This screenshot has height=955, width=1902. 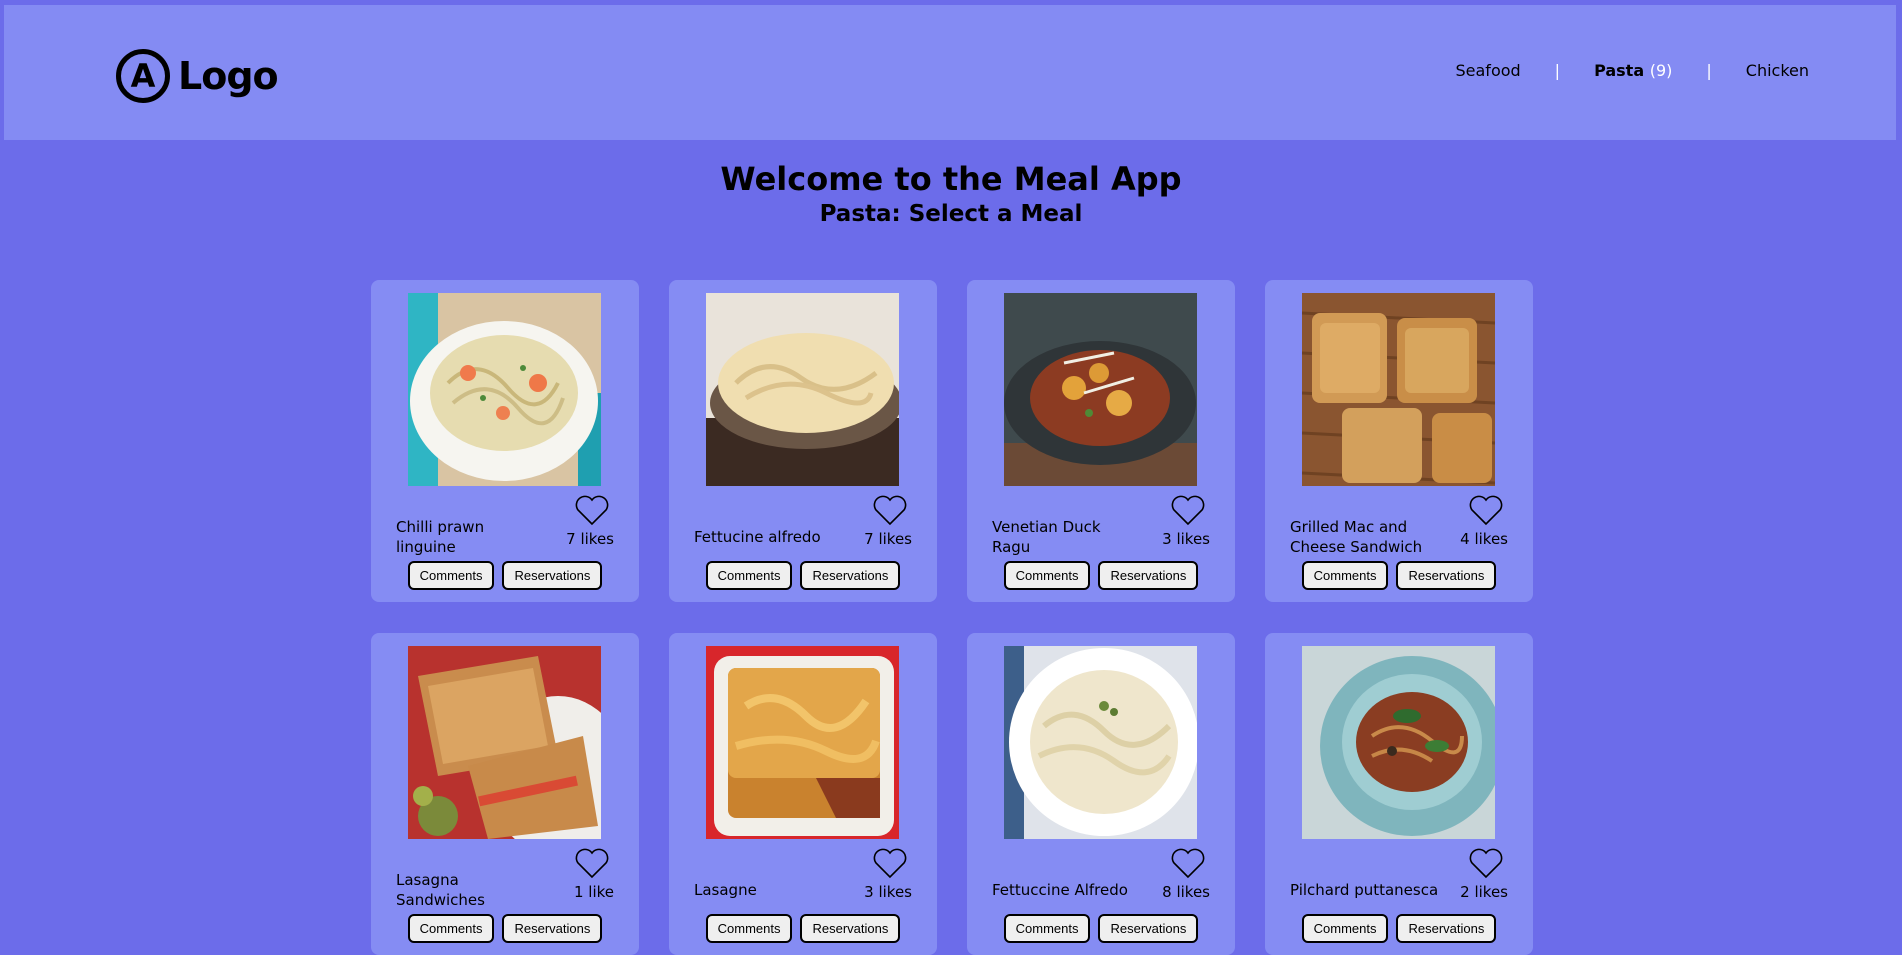 I want to click on nav-link-seafood: Seafood, so click(x=1488, y=70).